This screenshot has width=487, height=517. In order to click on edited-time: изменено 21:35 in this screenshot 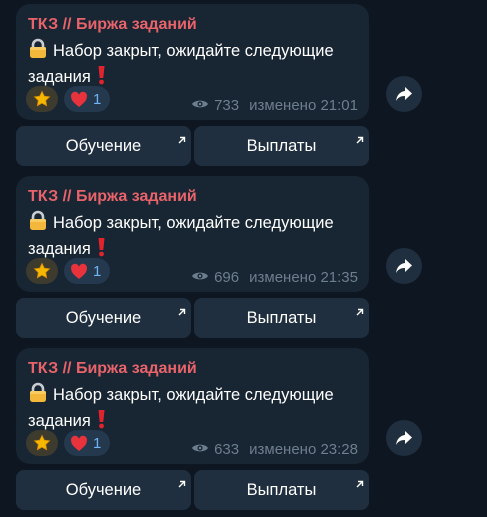, I will do `click(303, 277)`.